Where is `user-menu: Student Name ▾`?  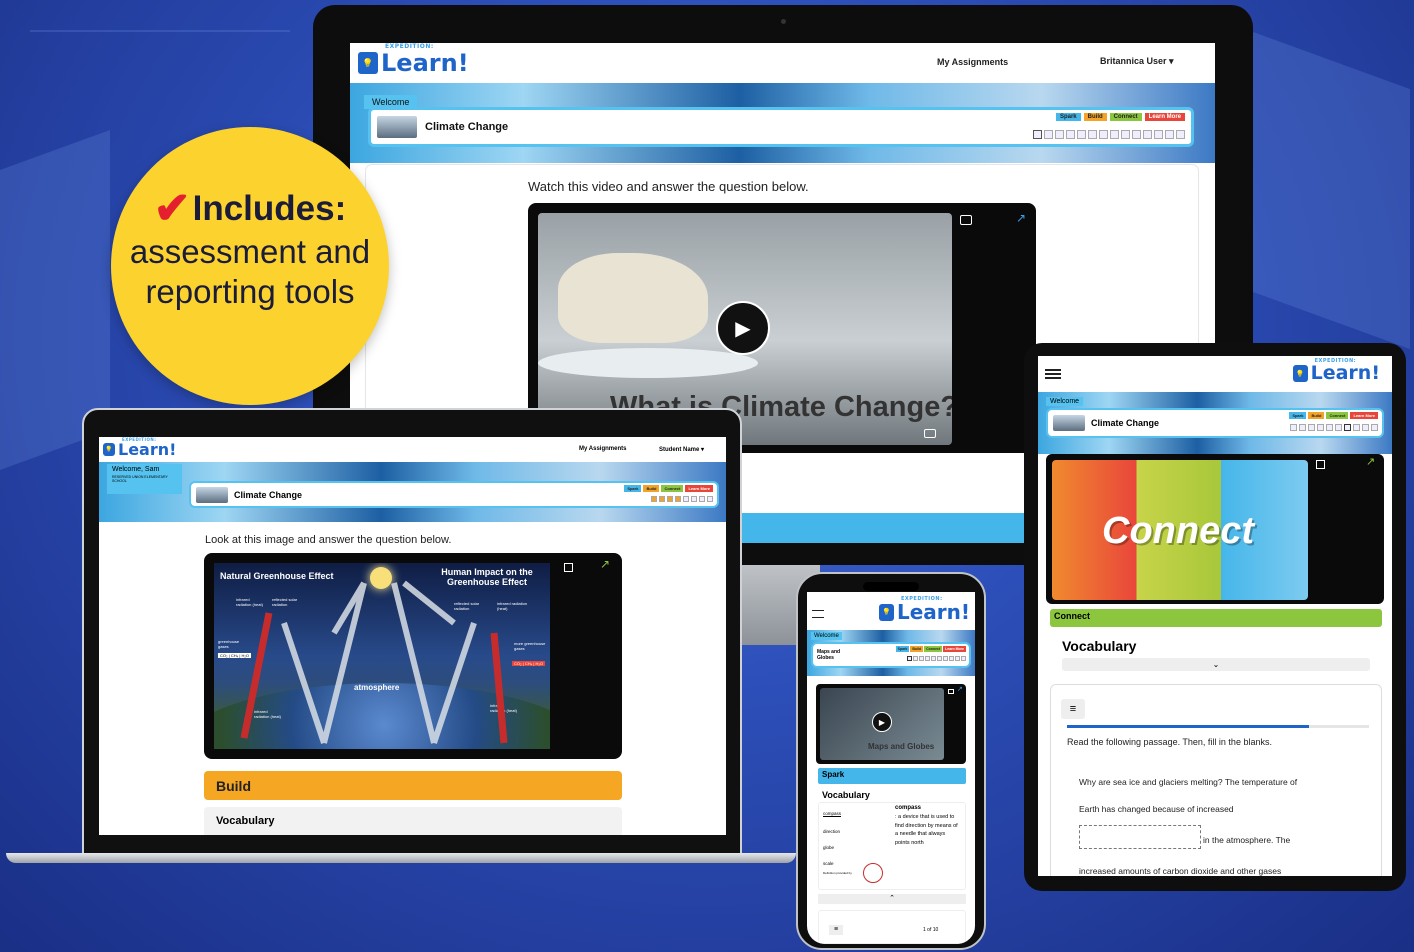
user-menu: Student Name ▾ is located at coordinates (681, 449).